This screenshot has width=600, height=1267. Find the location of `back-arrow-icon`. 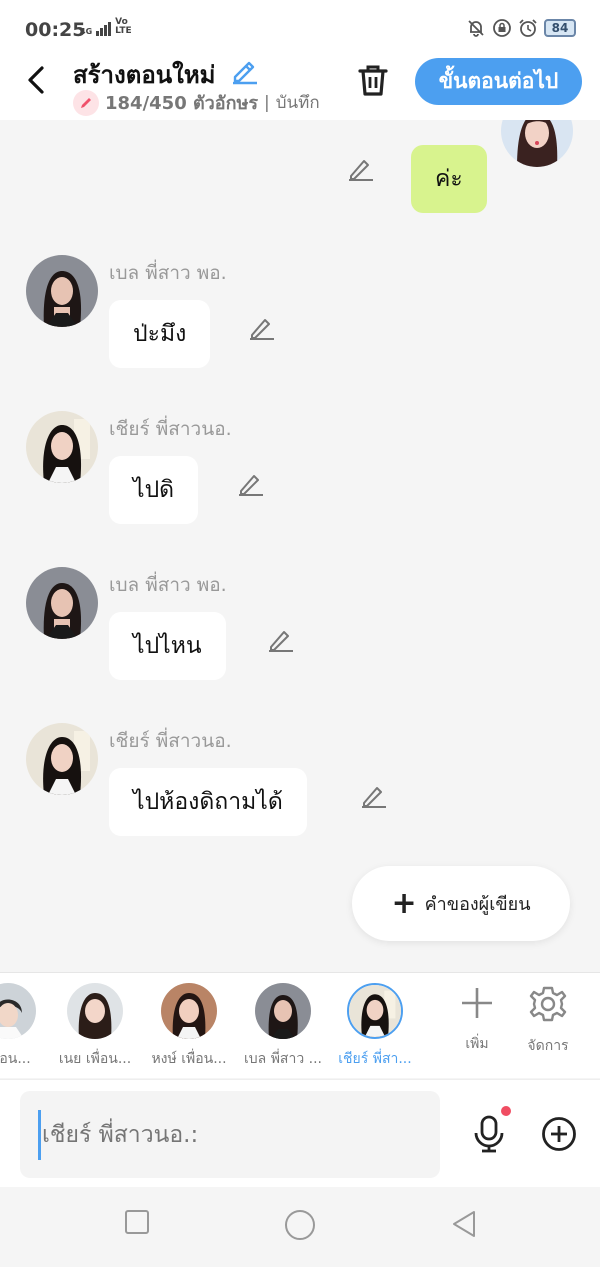

back-arrow-icon is located at coordinates (38, 80).